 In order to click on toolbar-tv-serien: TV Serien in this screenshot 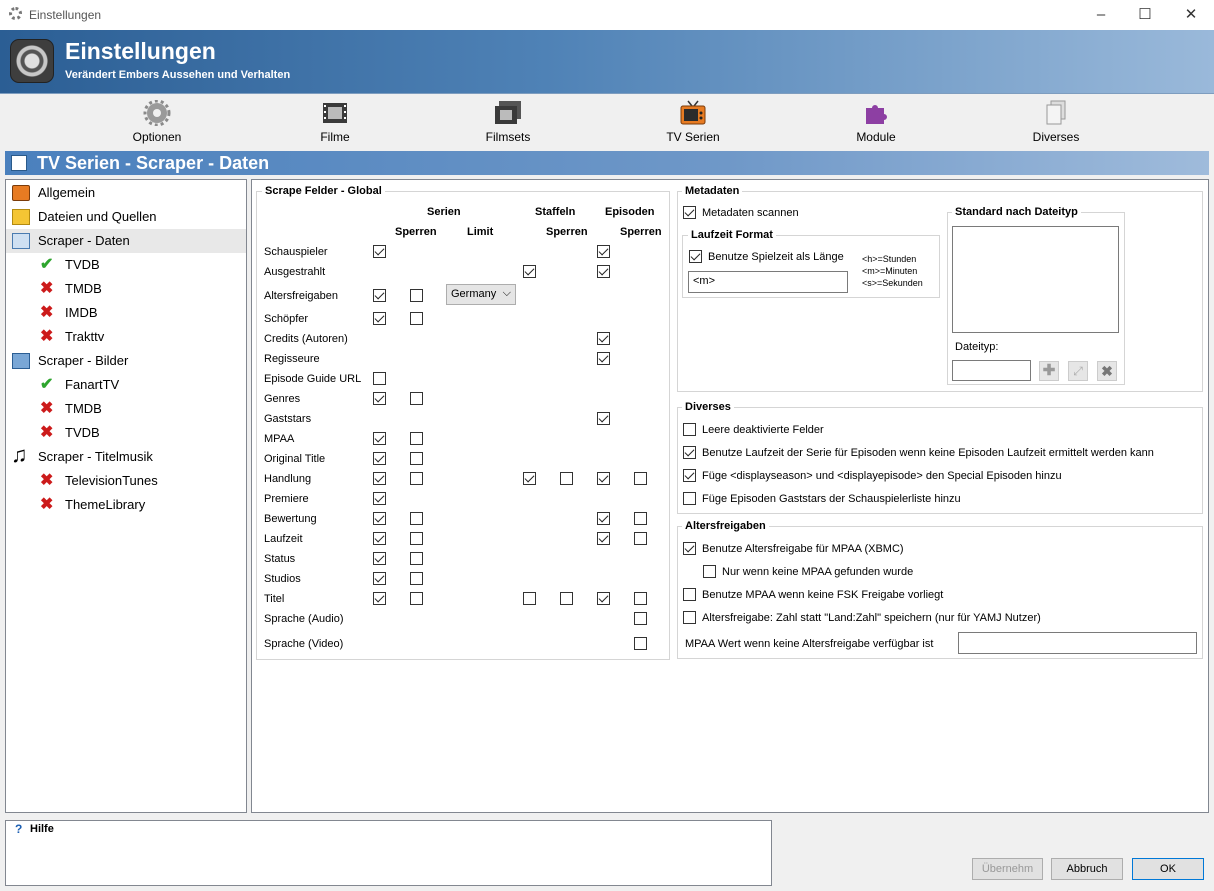, I will do `click(693, 122)`.